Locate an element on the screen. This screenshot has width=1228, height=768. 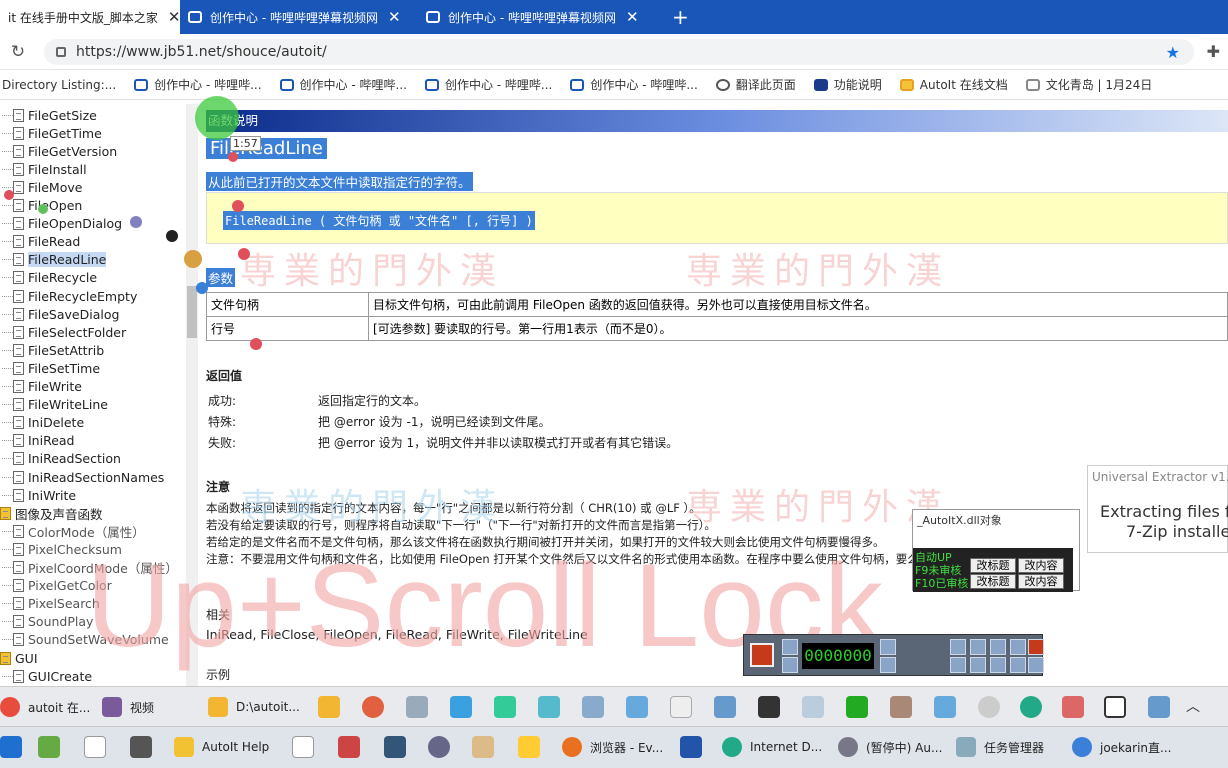
screen-icon is located at coordinates (1036, 665).